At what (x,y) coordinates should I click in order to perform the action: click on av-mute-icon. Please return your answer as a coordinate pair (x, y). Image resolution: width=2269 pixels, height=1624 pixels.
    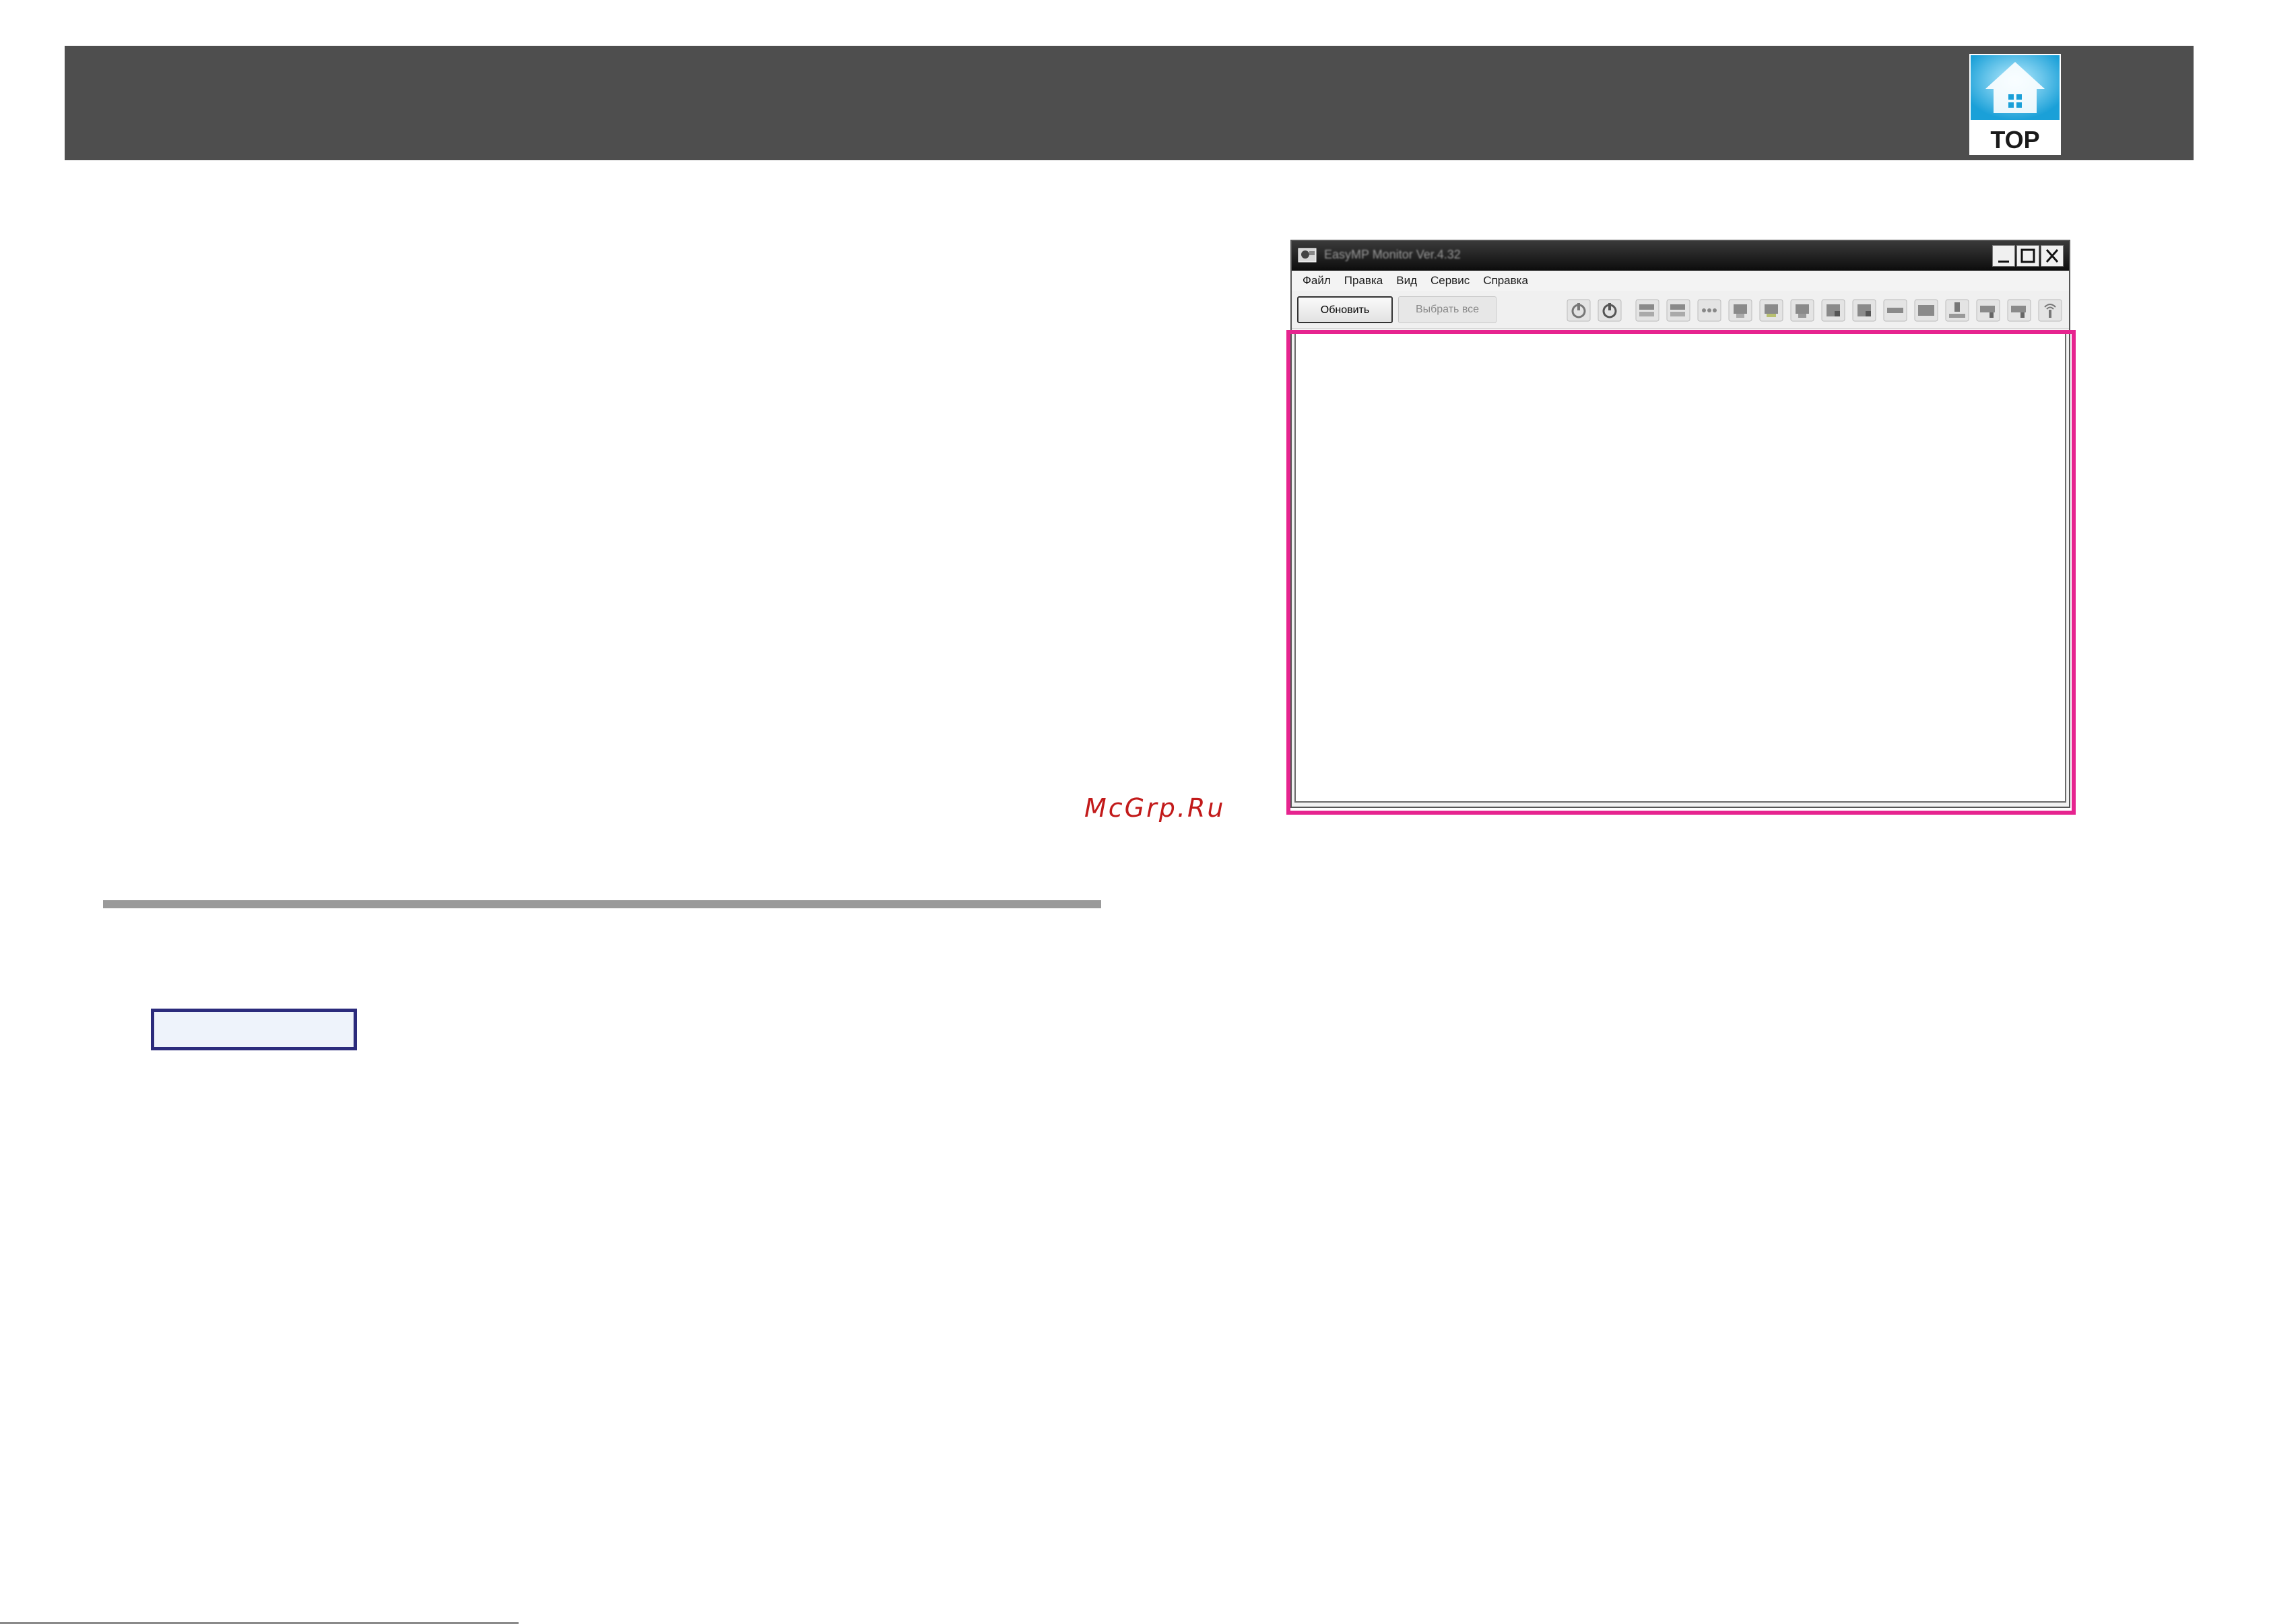
    Looking at the image, I should click on (1895, 310).